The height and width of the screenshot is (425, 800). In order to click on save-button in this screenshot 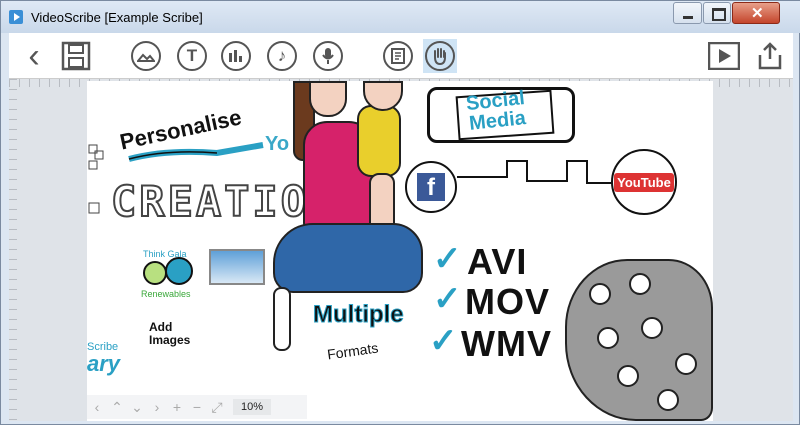, I will do `click(76, 56)`.